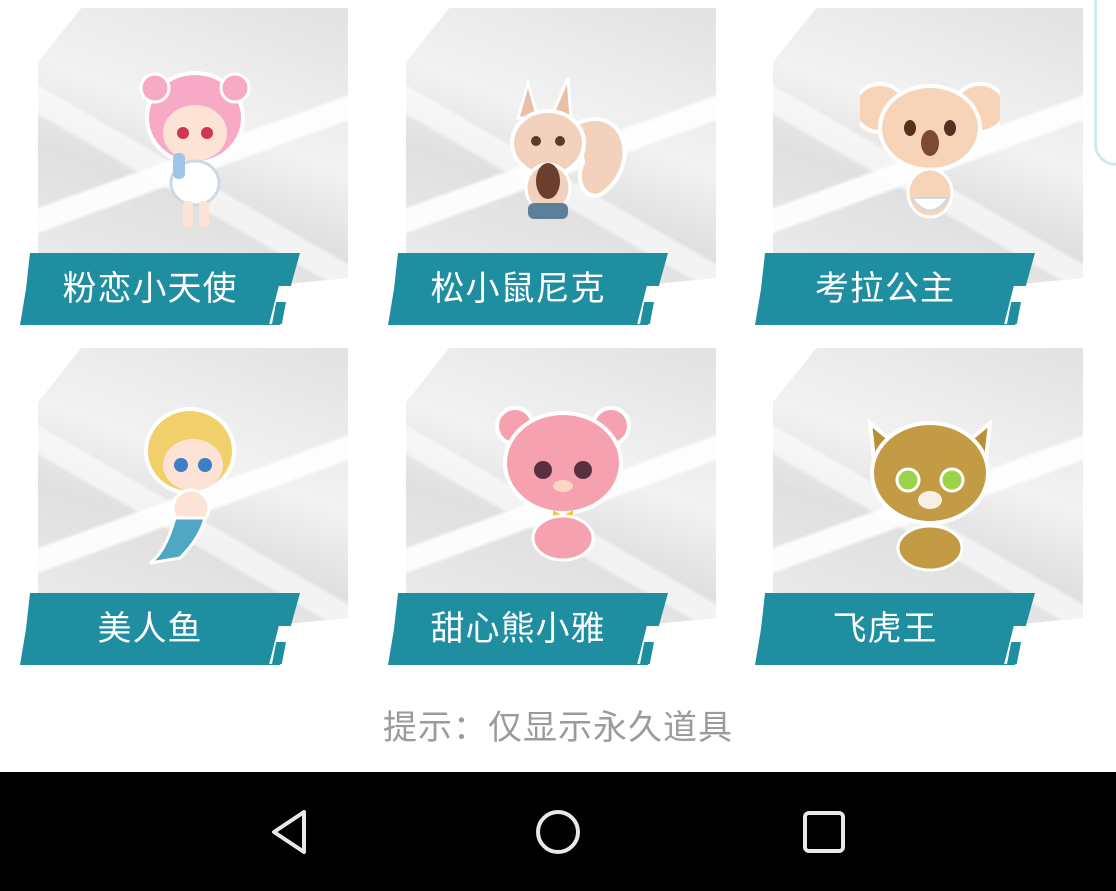 Image resolution: width=1116 pixels, height=891 pixels. What do you see at coordinates (824, 832) in the screenshot?
I see `recents-icon` at bounding box center [824, 832].